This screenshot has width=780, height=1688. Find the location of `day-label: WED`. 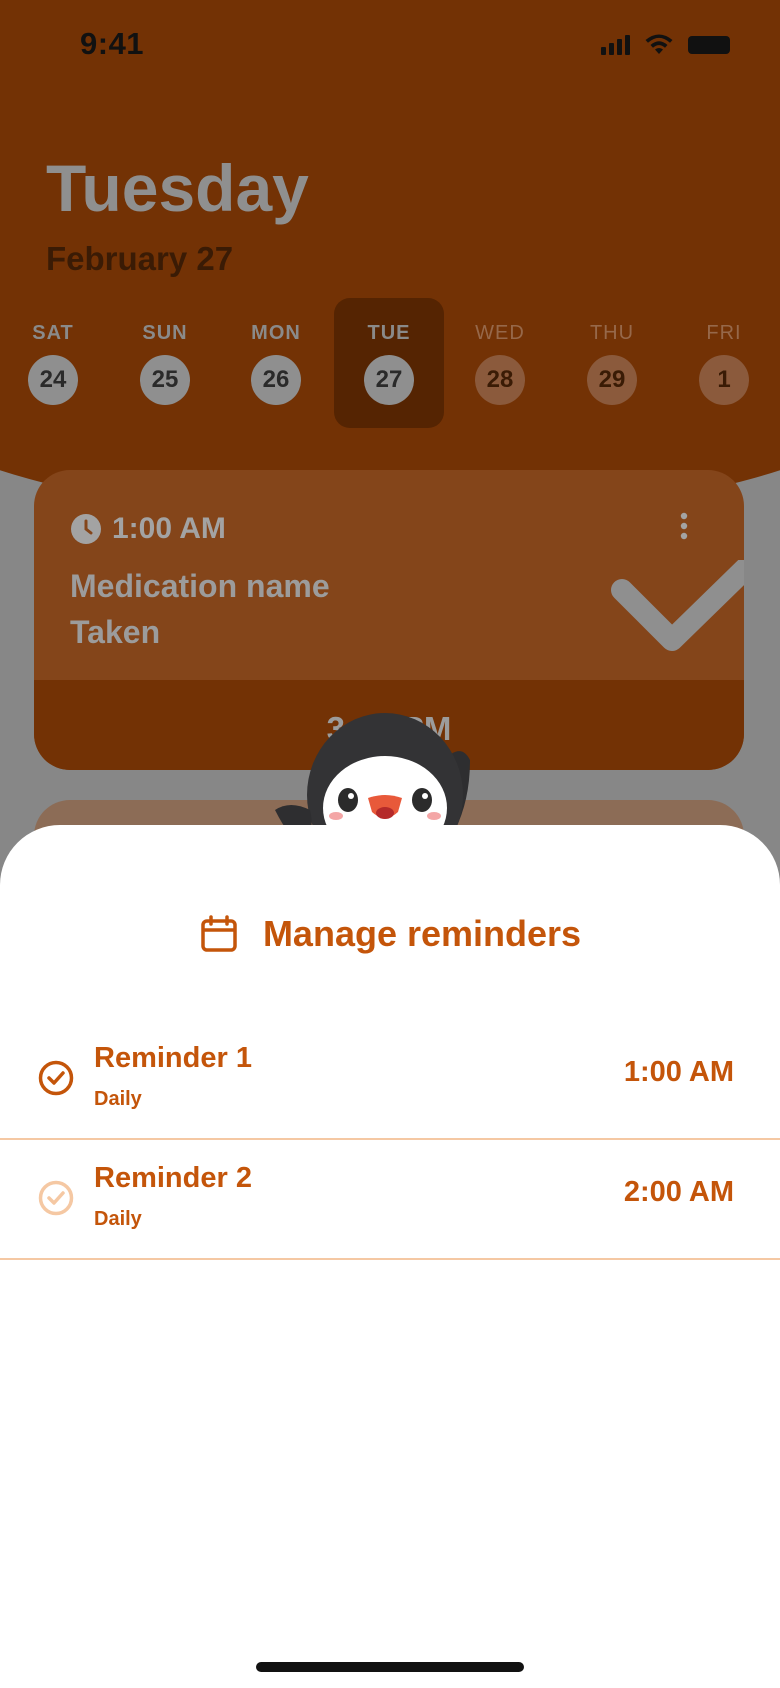

day-label: WED is located at coordinates (500, 333).